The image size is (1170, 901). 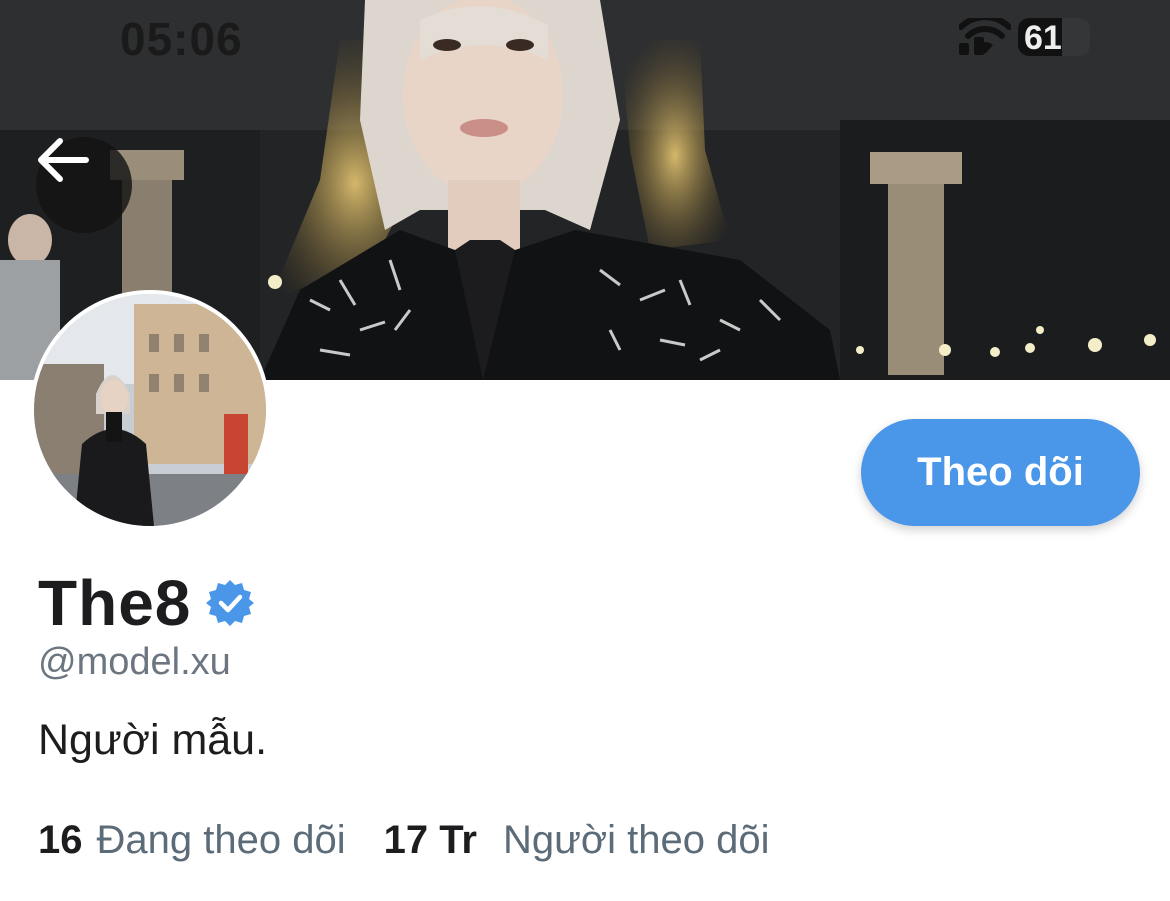 What do you see at coordinates (153, 740) in the screenshot?
I see `profile-bio: Người mẫu.` at bounding box center [153, 740].